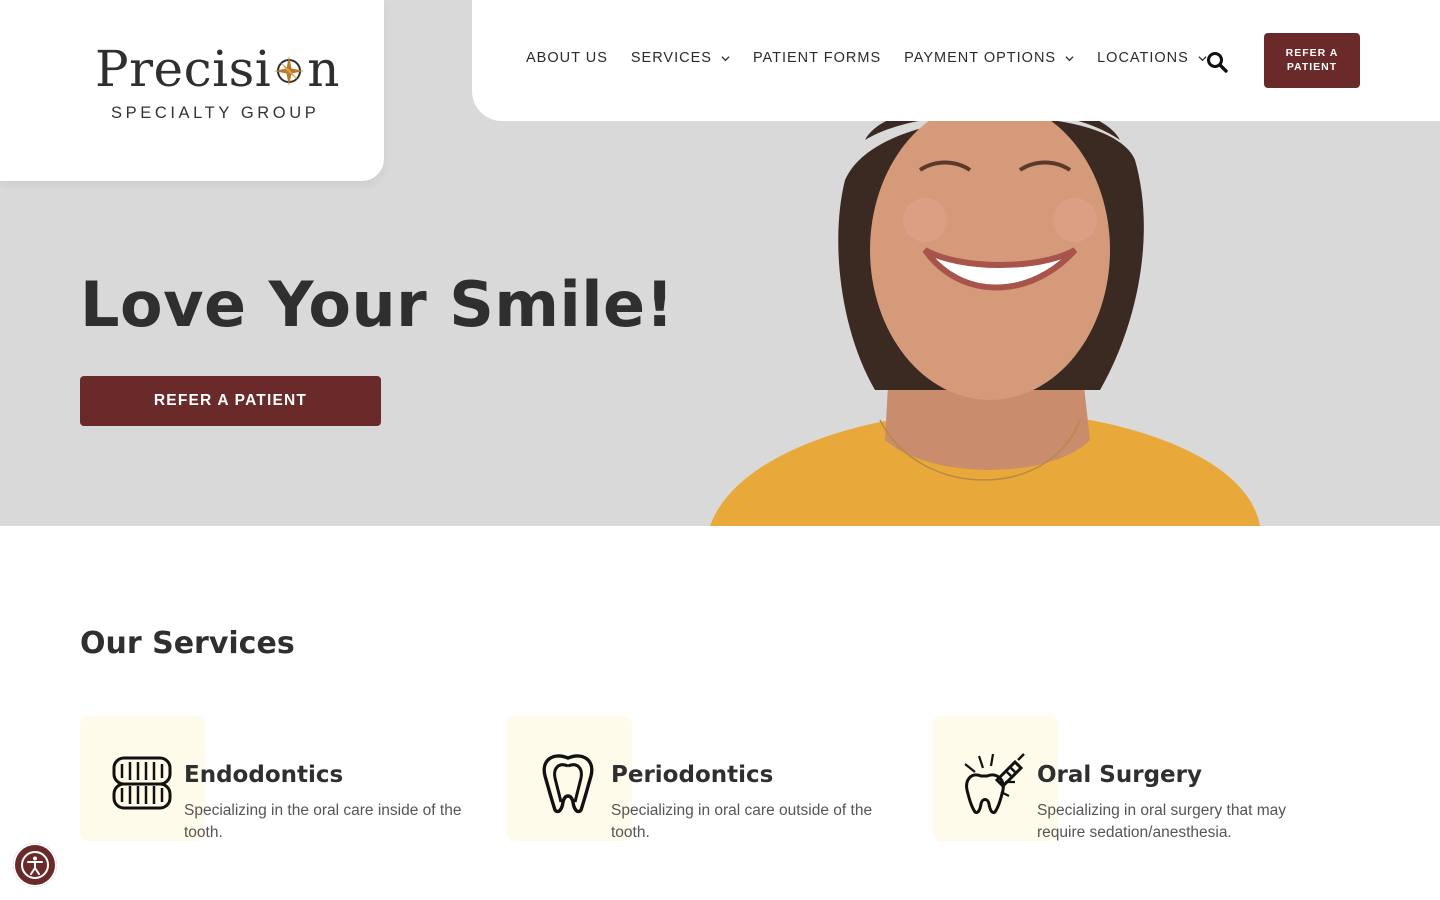  Describe the element at coordinates (980, 58) in the screenshot. I see `nav-item-label: PAYMENT OPTIONS` at that location.